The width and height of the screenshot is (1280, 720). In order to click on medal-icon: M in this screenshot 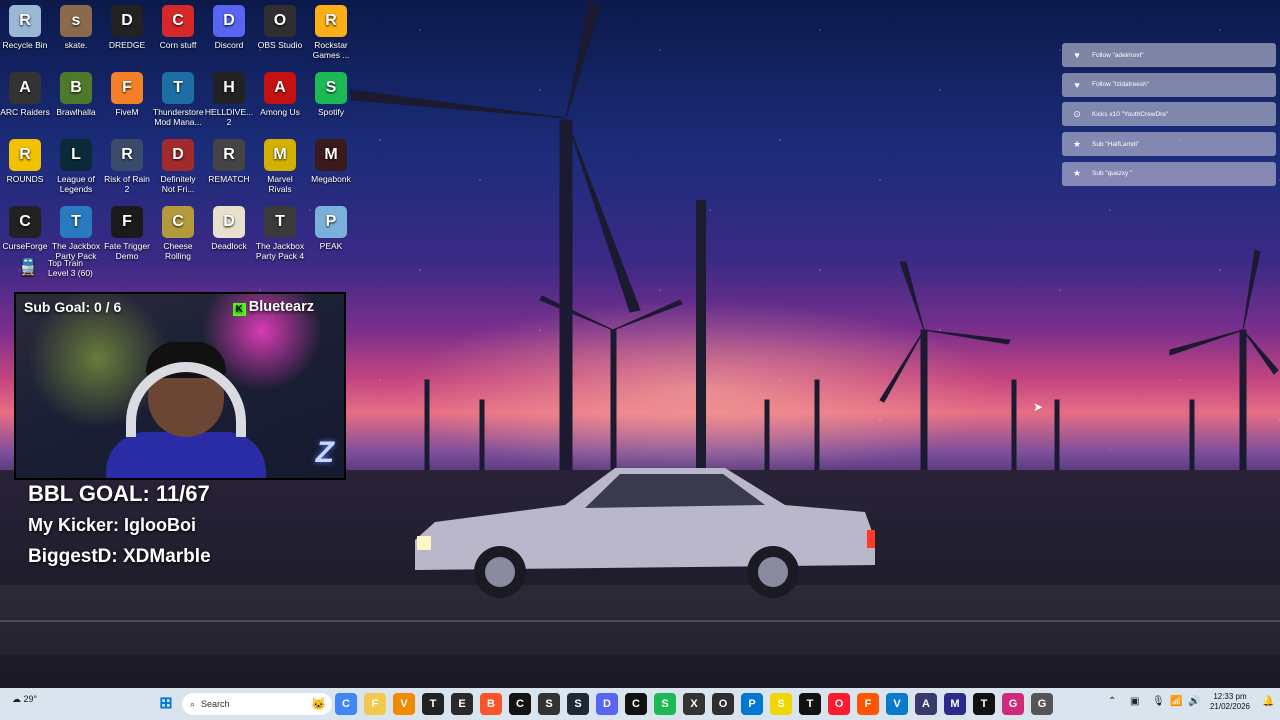, I will do `click(955, 704)`.